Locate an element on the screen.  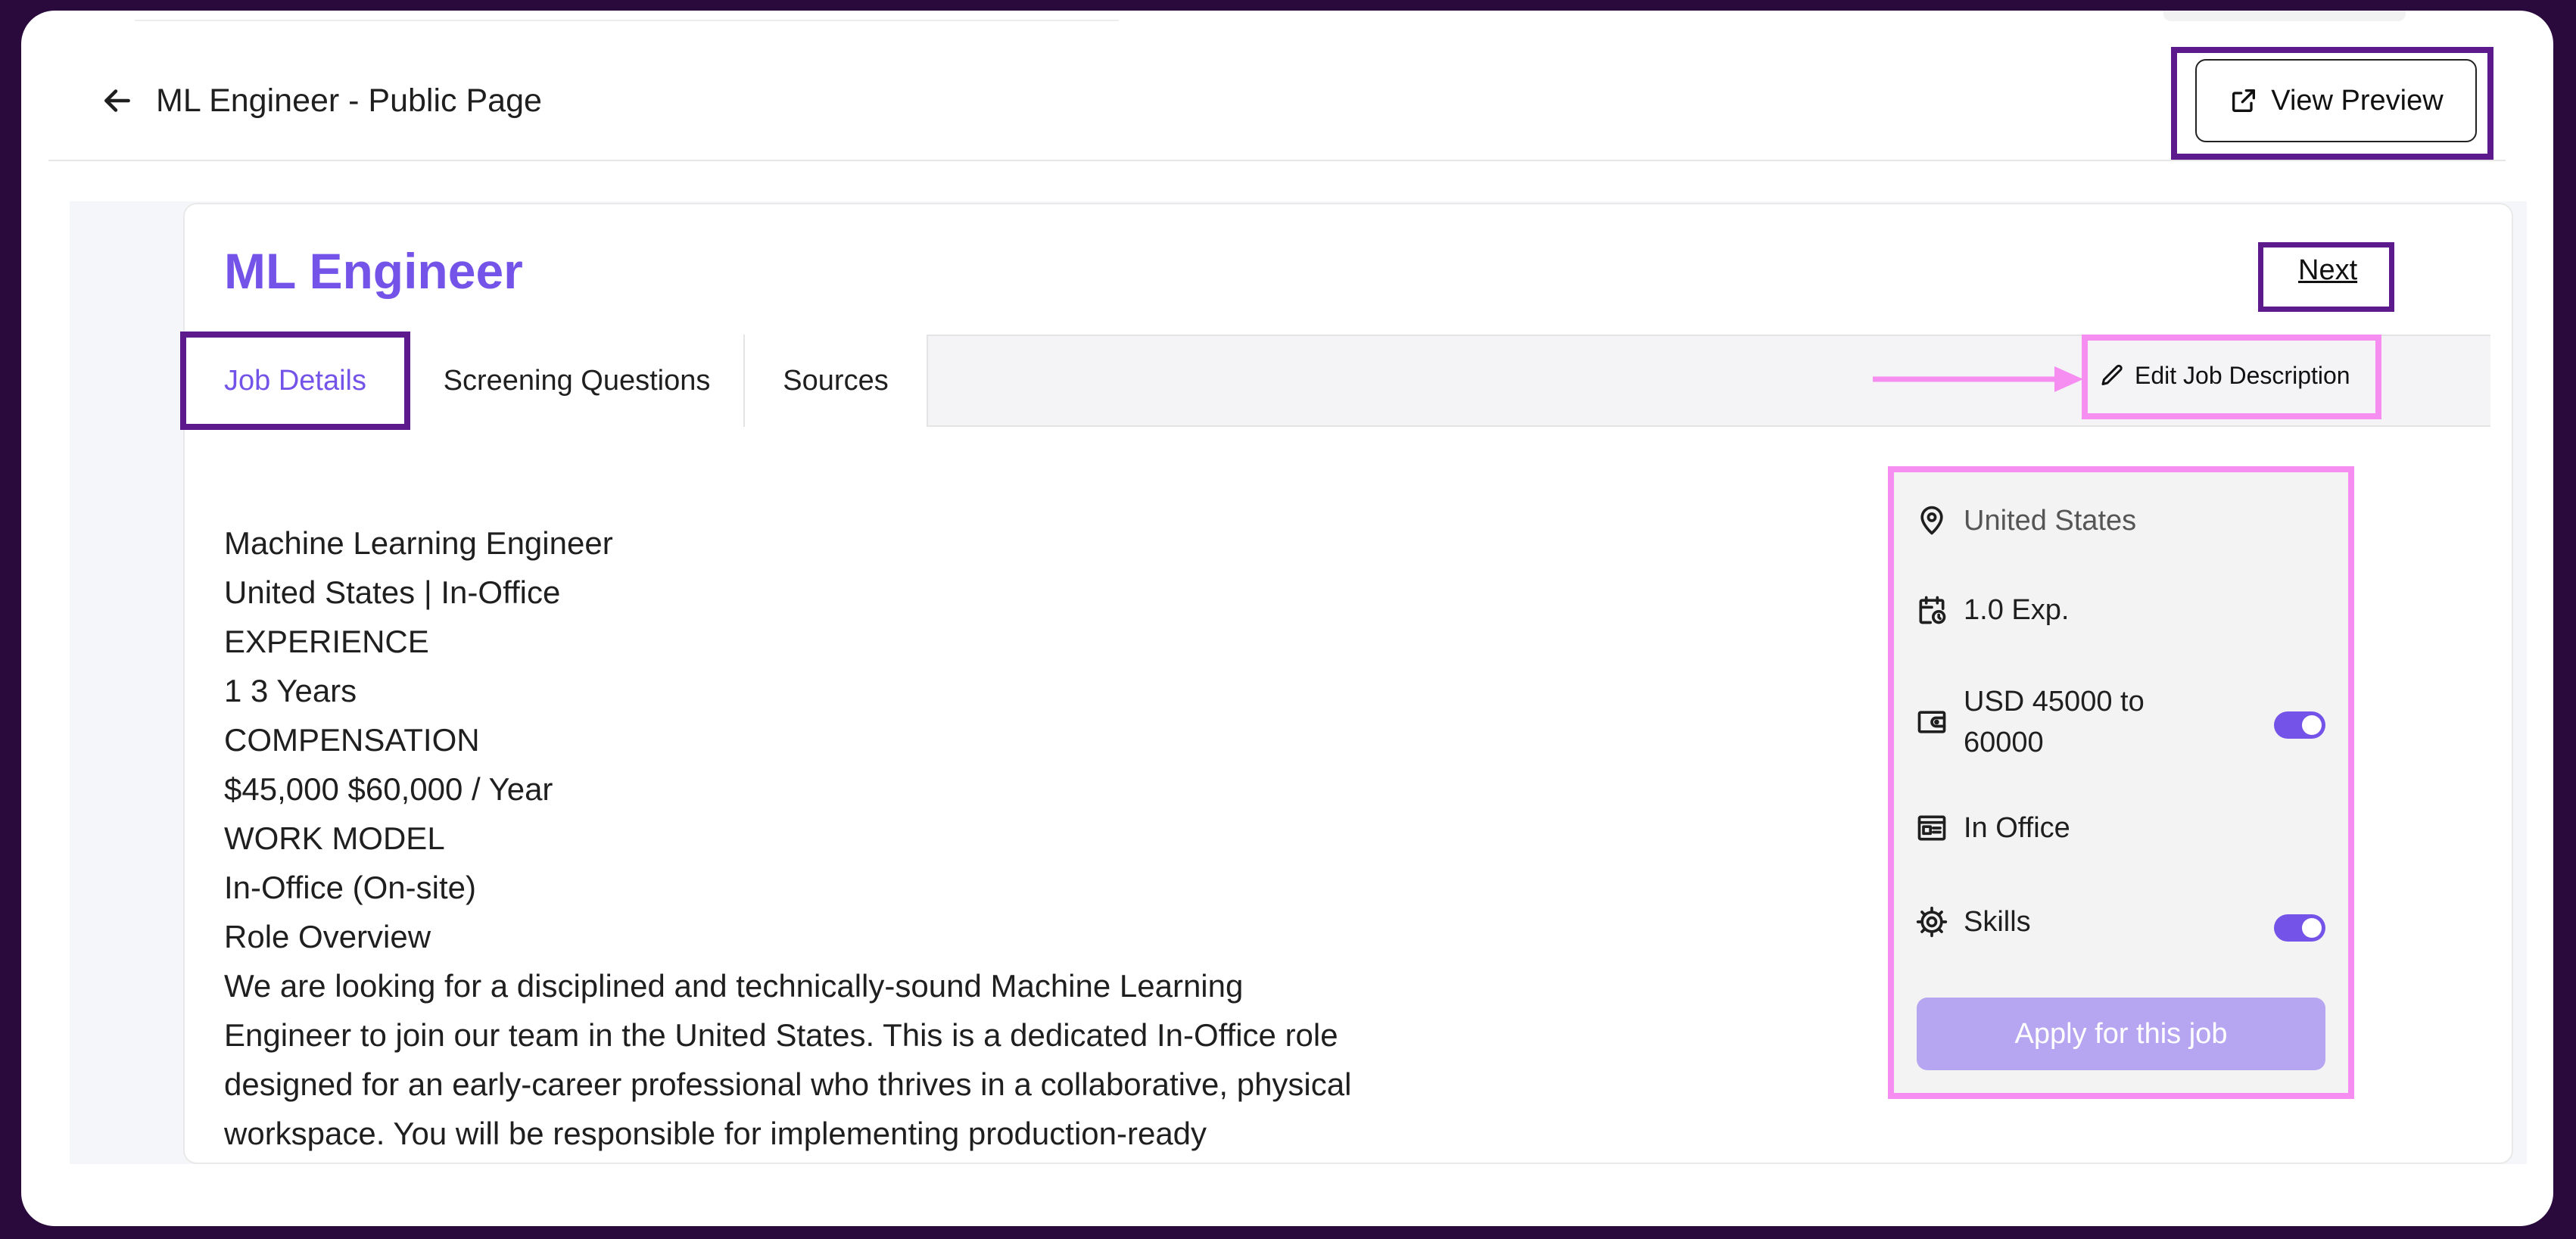
pencil-icon is located at coordinates (2112, 374).